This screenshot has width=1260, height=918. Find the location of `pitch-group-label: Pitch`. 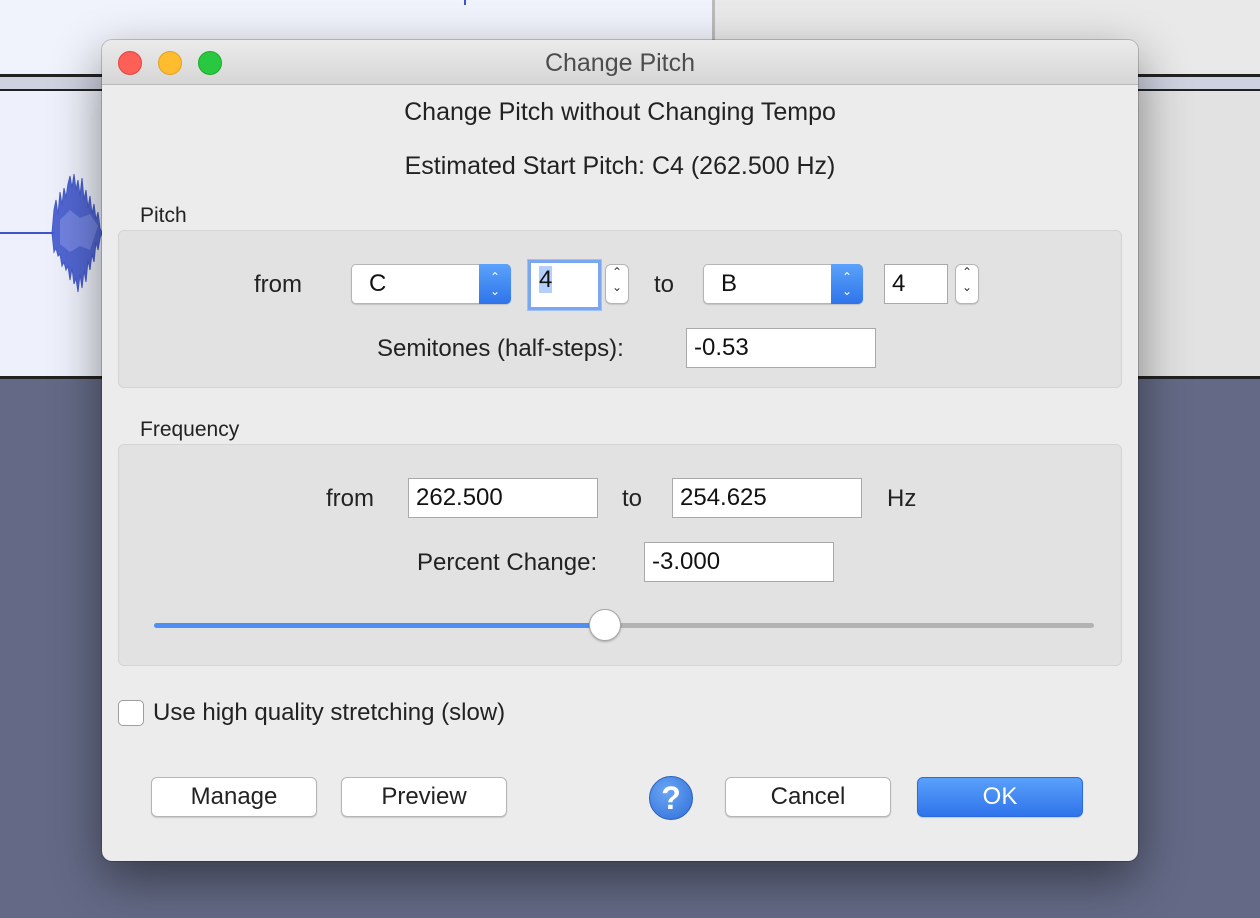

pitch-group-label: Pitch is located at coordinates (163, 215).